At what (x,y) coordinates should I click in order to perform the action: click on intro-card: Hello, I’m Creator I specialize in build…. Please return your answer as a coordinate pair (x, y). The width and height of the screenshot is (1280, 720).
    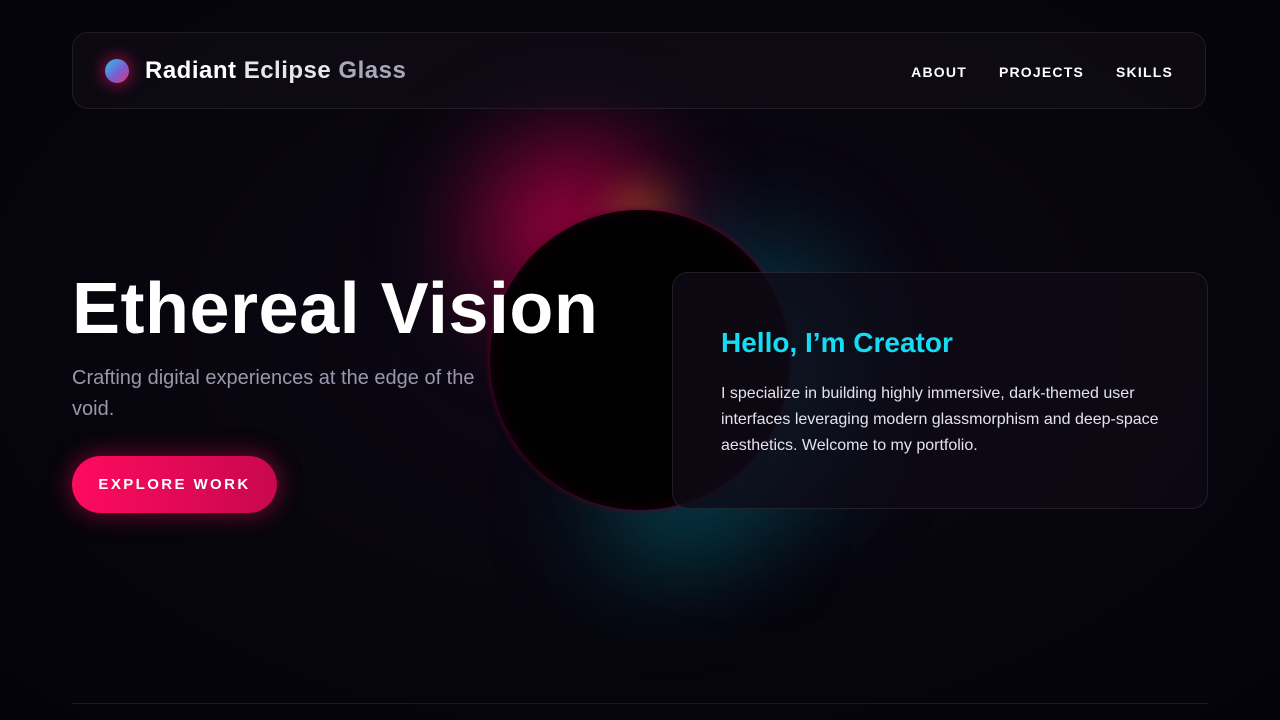
    Looking at the image, I should click on (940, 390).